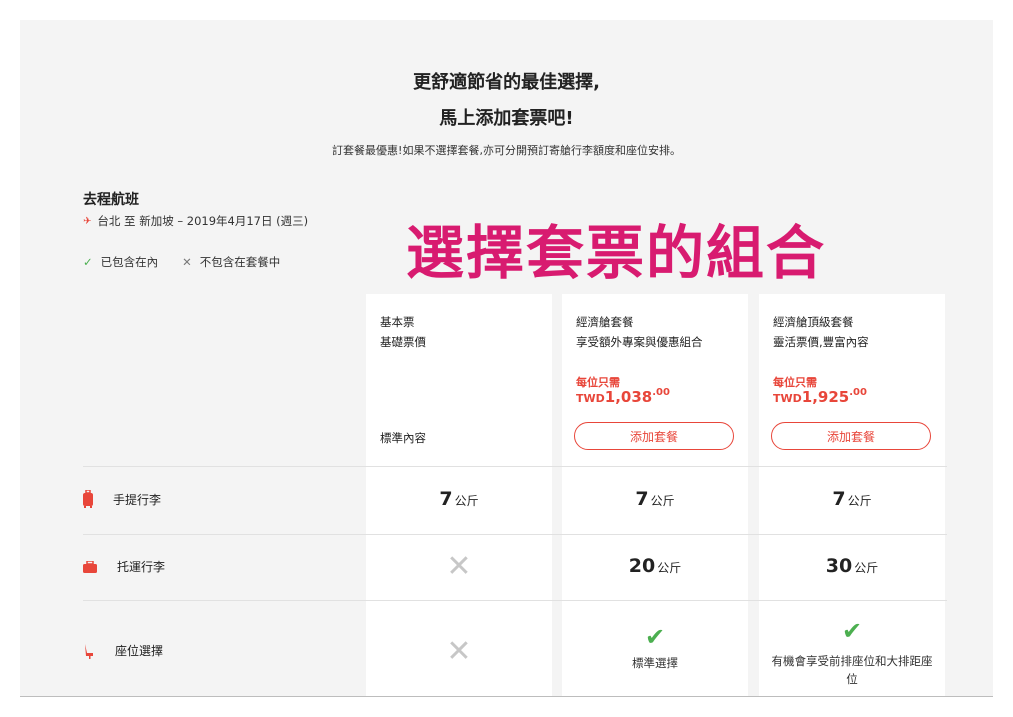  I want to click on carry-on-bag-icon, so click(88, 499).